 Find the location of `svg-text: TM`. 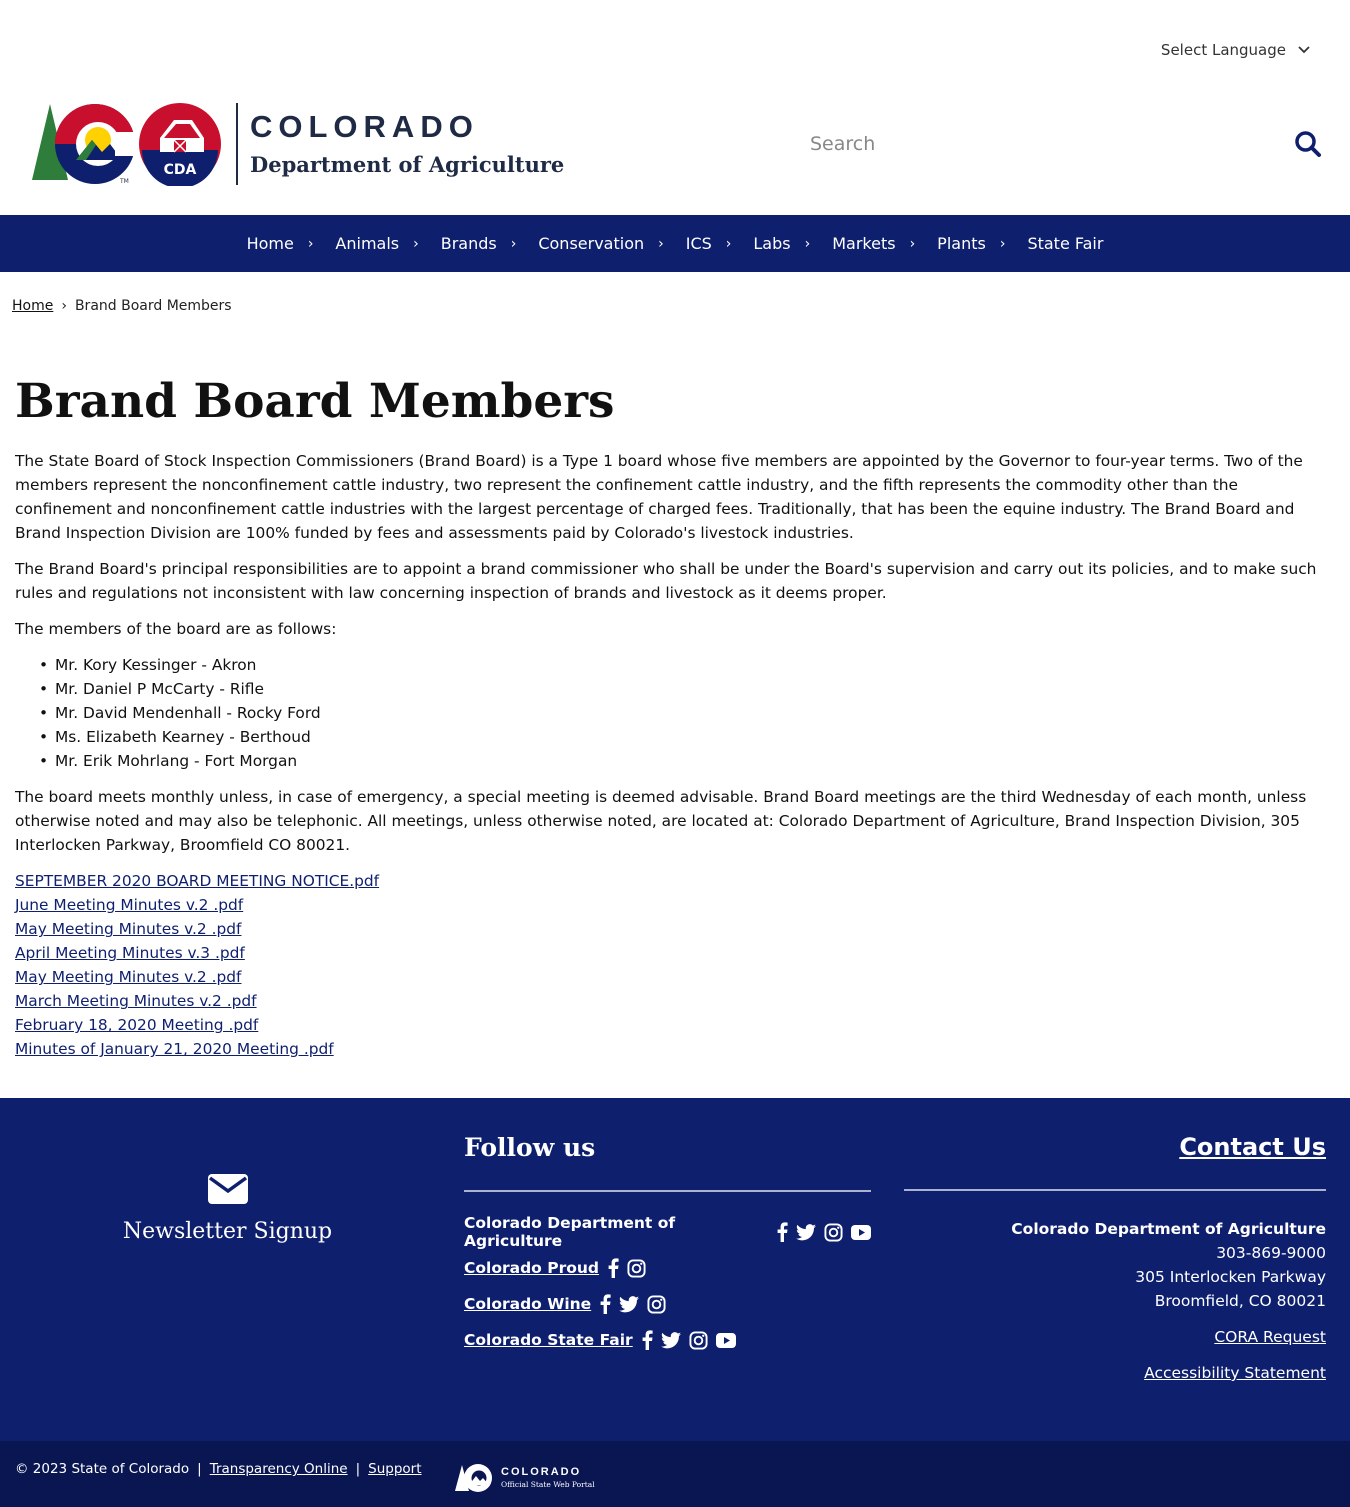

svg-text: TM is located at coordinates (124, 181).